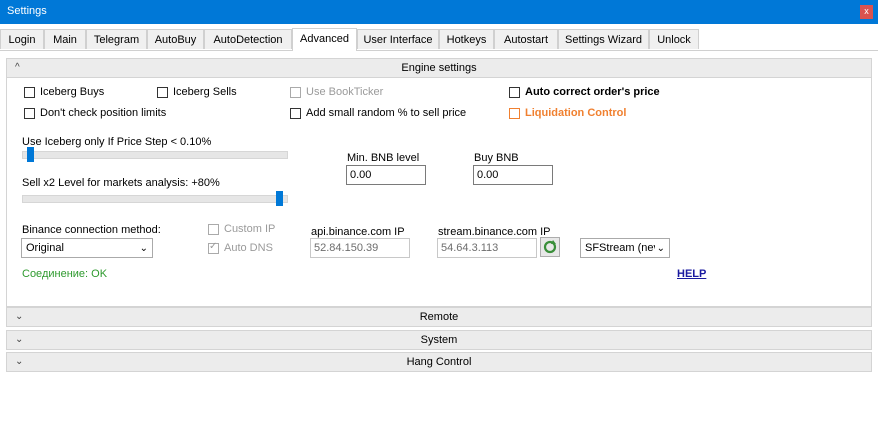 This screenshot has height=427, width=878. What do you see at coordinates (87, 248) in the screenshot?
I see `connection-method-select: Original ⌄` at bounding box center [87, 248].